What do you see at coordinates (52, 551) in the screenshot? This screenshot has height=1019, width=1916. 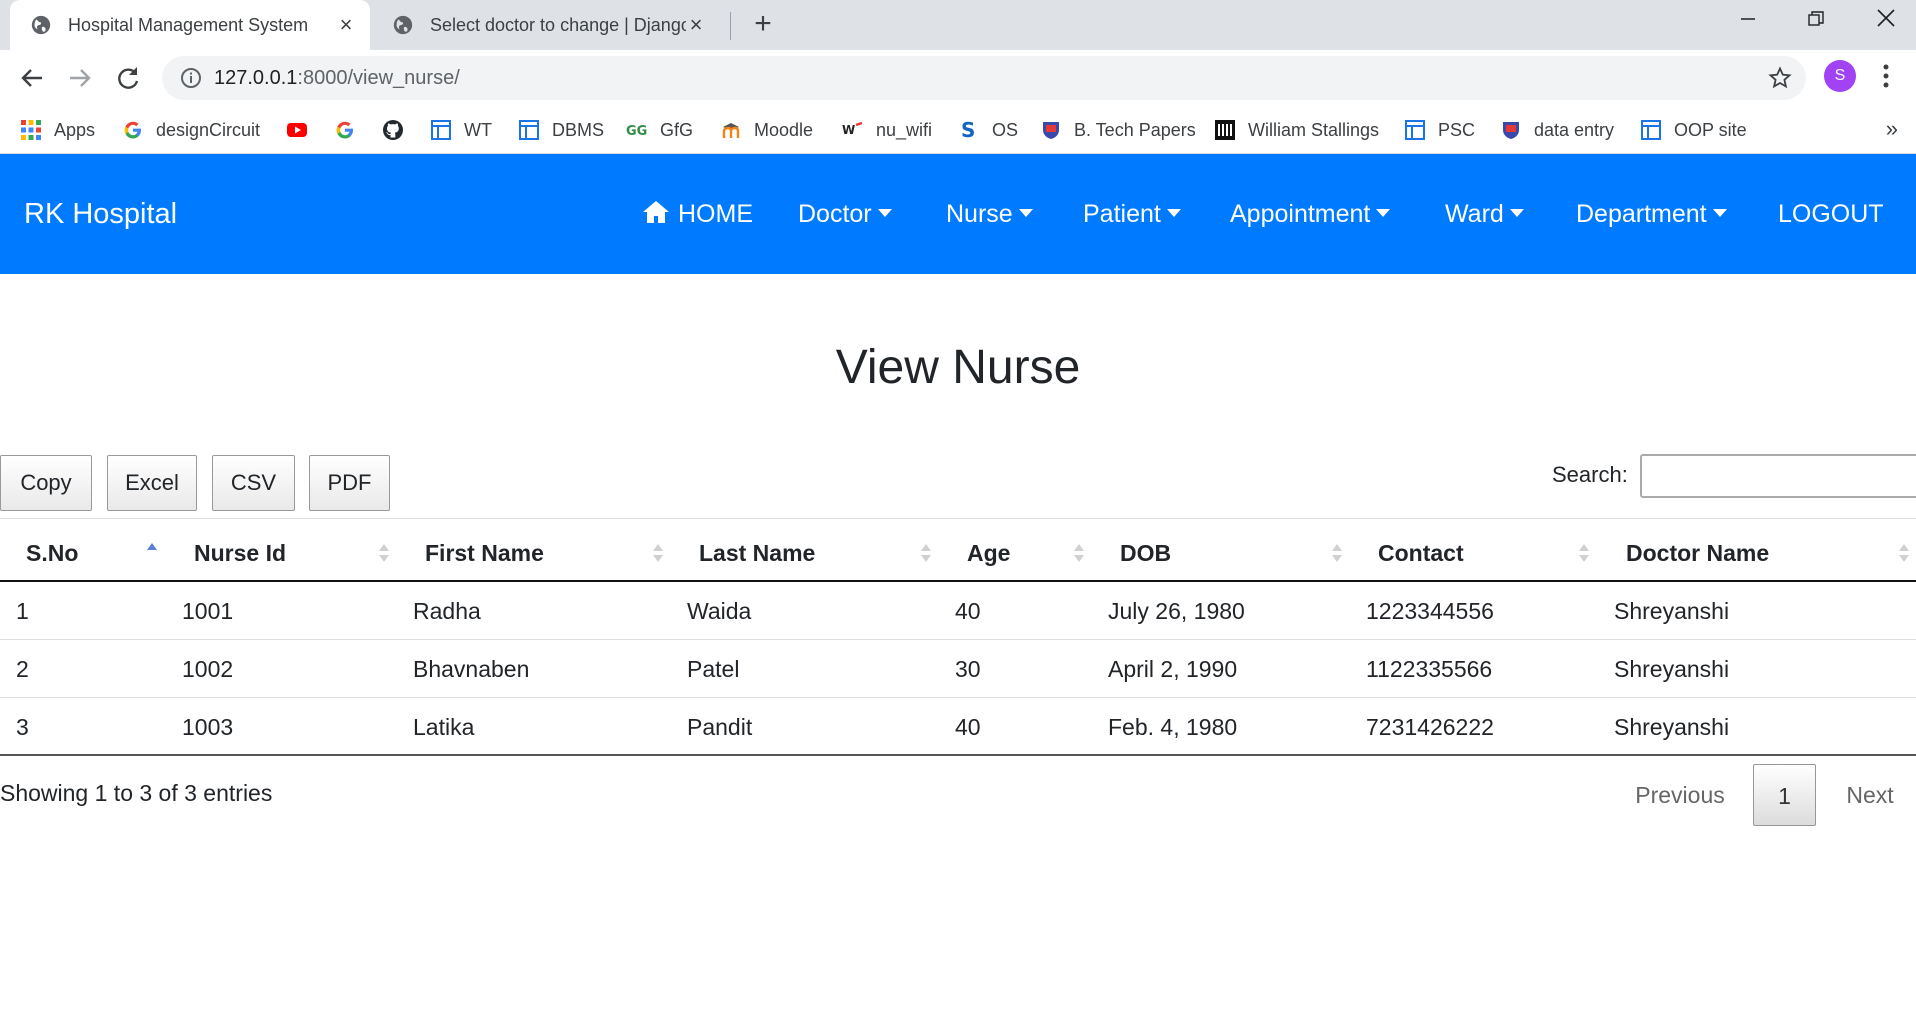 I see `col-header-sno: S.No` at bounding box center [52, 551].